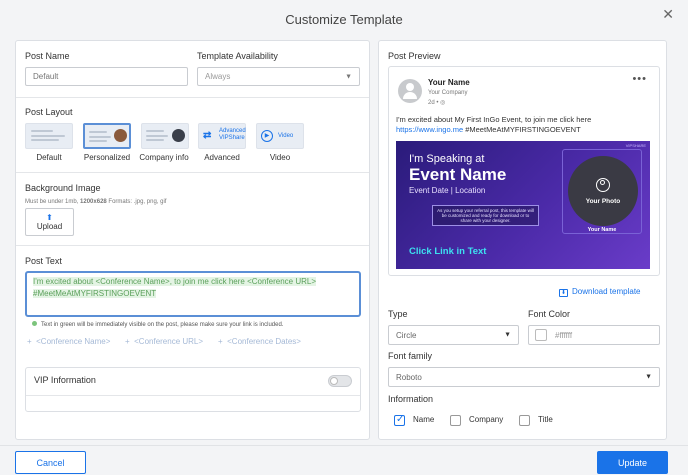 The image size is (688, 475). What do you see at coordinates (455, 420) in the screenshot?
I see `checkbox-company` at bounding box center [455, 420].